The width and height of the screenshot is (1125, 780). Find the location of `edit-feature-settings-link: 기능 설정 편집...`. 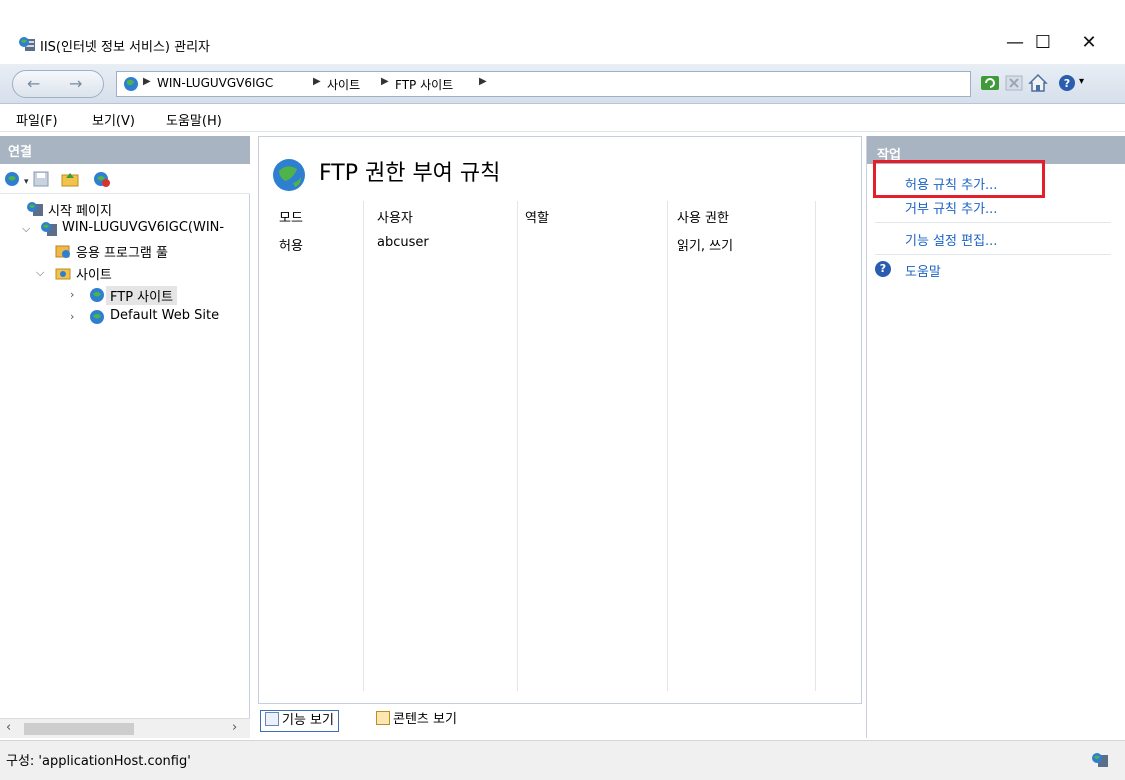

edit-feature-settings-link: 기능 설정 편집... is located at coordinates (951, 239).